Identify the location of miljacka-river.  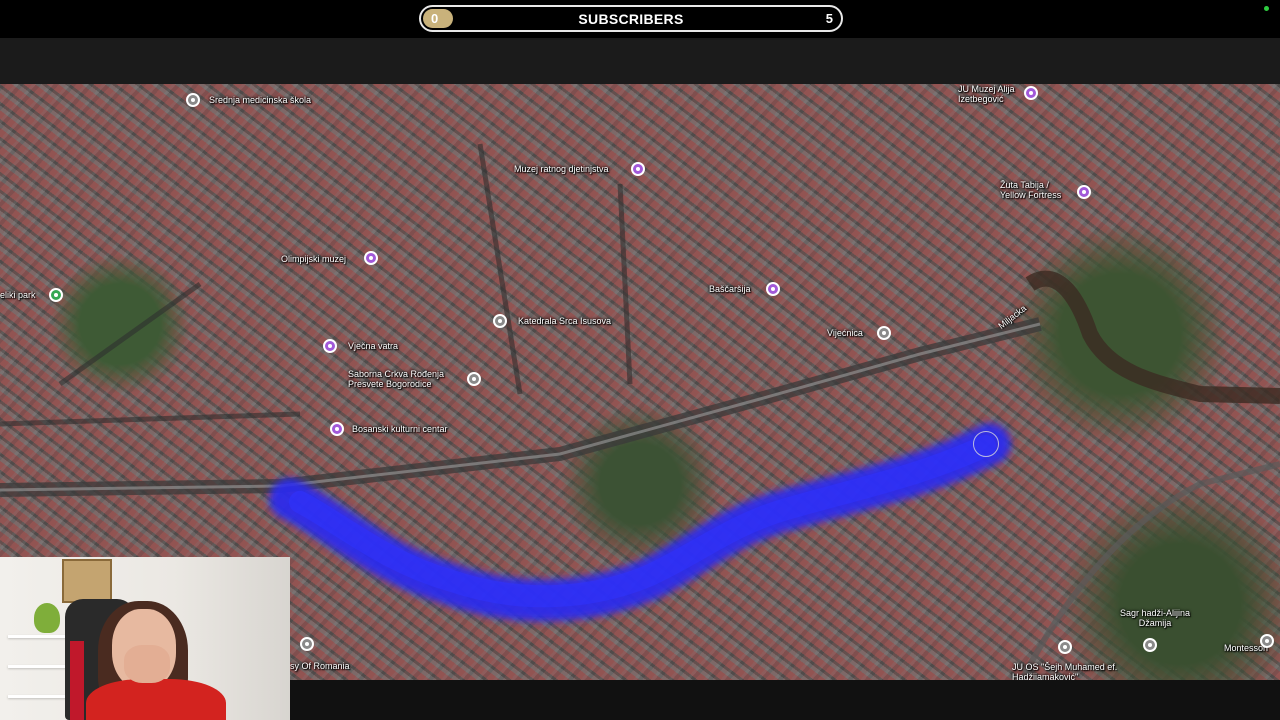
(1152, 337).